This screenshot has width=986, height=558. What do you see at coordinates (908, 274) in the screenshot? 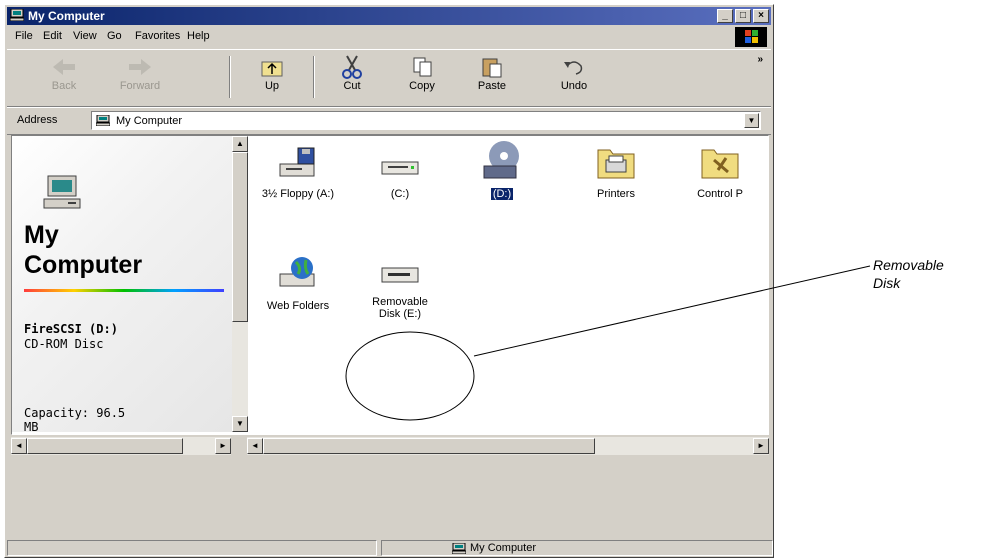
I see `removable-disk-callout: Removable Disk` at bounding box center [908, 274].